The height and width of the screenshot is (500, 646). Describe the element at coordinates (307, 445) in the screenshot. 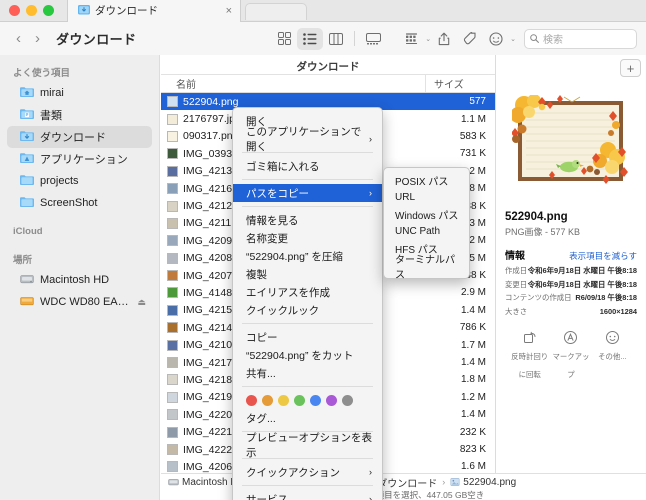

I see `menu-item: プレビューオプションを表示` at that location.